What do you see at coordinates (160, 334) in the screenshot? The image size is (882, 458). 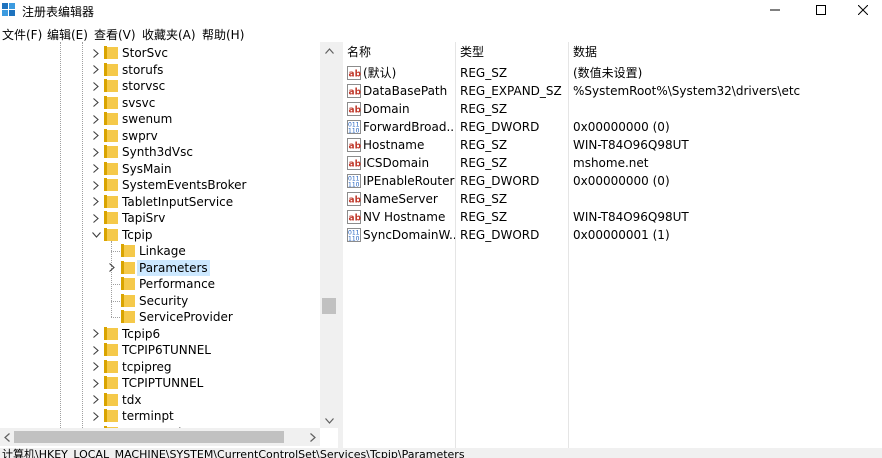 I see `tree-node: Tcpip6` at bounding box center [160, 334].